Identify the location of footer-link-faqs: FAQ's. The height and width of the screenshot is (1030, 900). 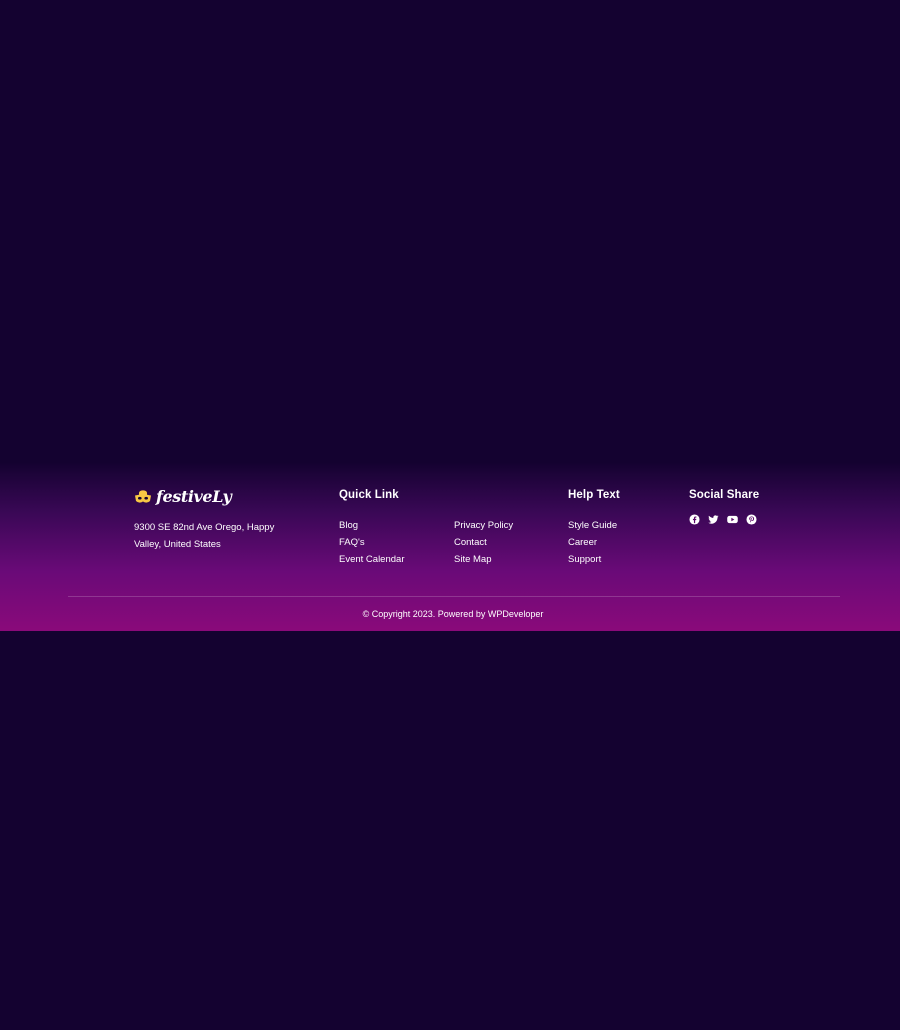
(371, 542).